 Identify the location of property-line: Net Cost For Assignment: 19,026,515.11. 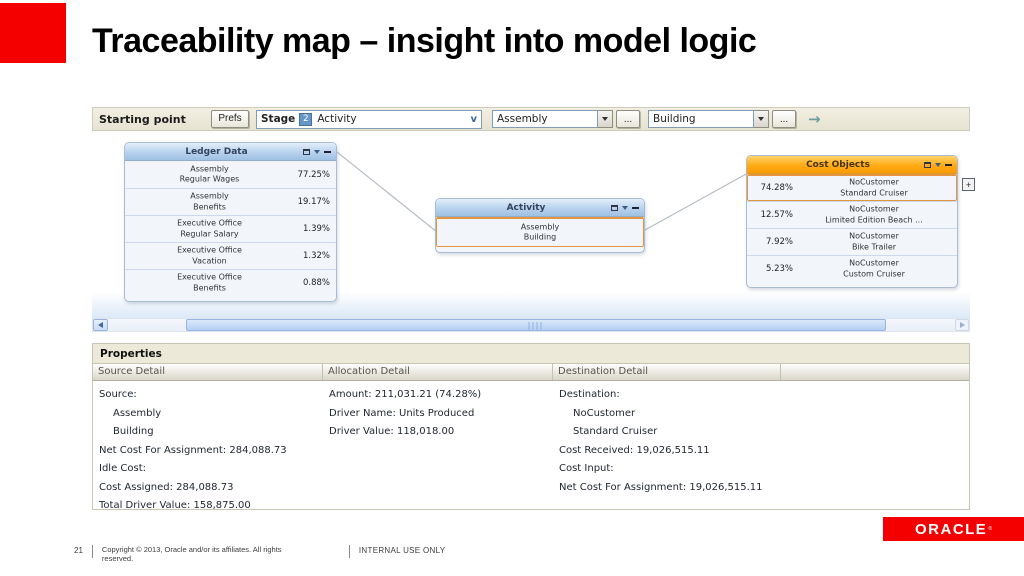
(661, 487).